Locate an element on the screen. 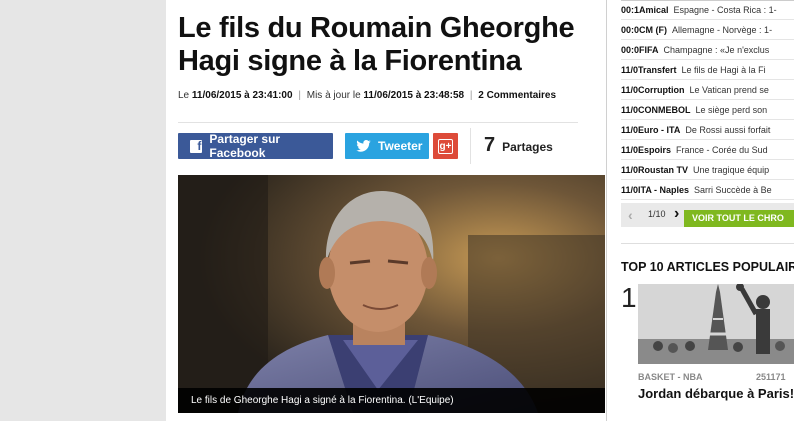 This screenshot has width=794, height=421. see-all-chrono-button: VOIR TOUT LE CHRO is located at coordinates (739, 218).